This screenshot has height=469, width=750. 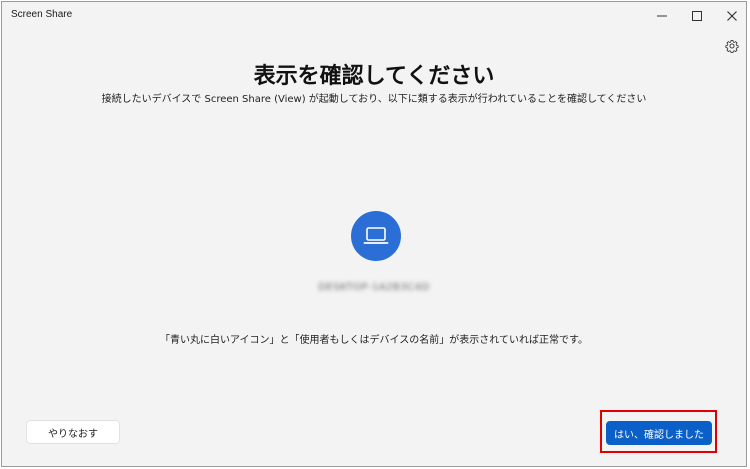 What do you see at coordinates (73, 432) in the screenshot?
I see `retry-button: やりなおす` at bounding box center [73, 432].